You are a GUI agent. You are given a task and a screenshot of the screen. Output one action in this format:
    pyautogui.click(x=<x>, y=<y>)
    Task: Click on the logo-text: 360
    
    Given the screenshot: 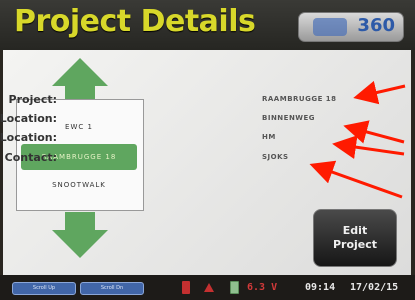 What is the action you would take?
    pyautogui.click(x=376, y=25)
    